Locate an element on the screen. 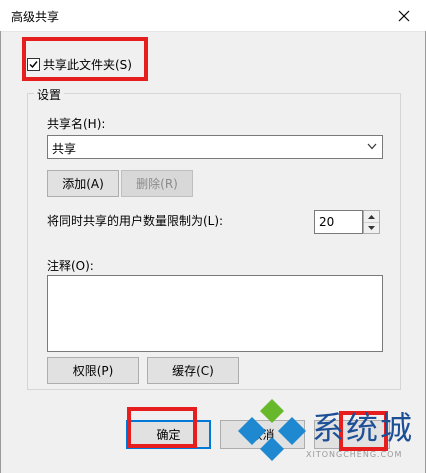 The image size is (426, 473). share-name-value: 共享 is located at coordinates (64, 149).